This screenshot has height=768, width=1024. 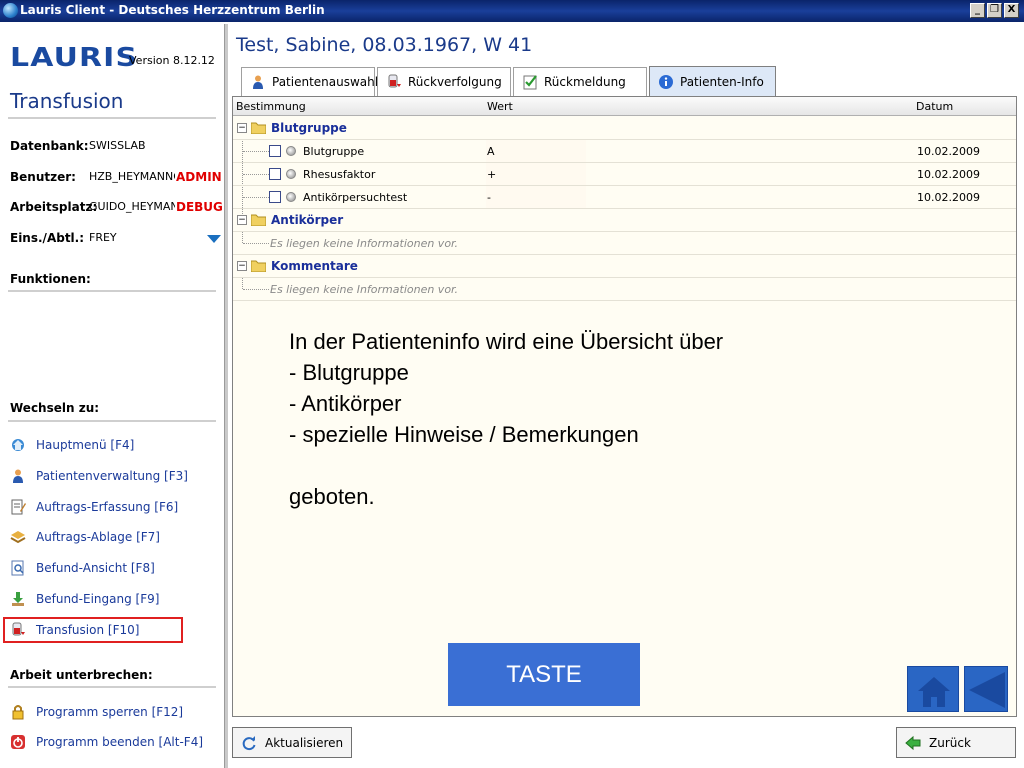 I want to click on info-key: Arbeitsplatz:, so click(x=54, y=207).